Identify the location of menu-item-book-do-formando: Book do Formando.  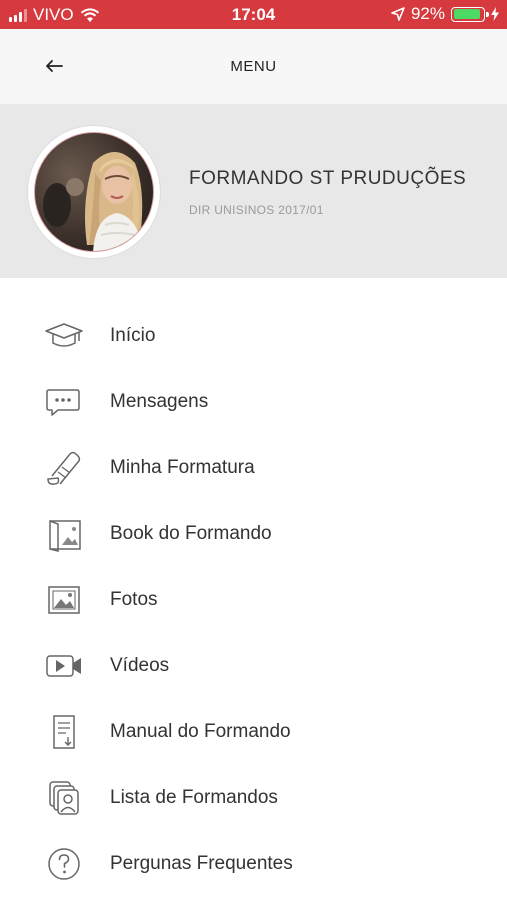
(253, 534).